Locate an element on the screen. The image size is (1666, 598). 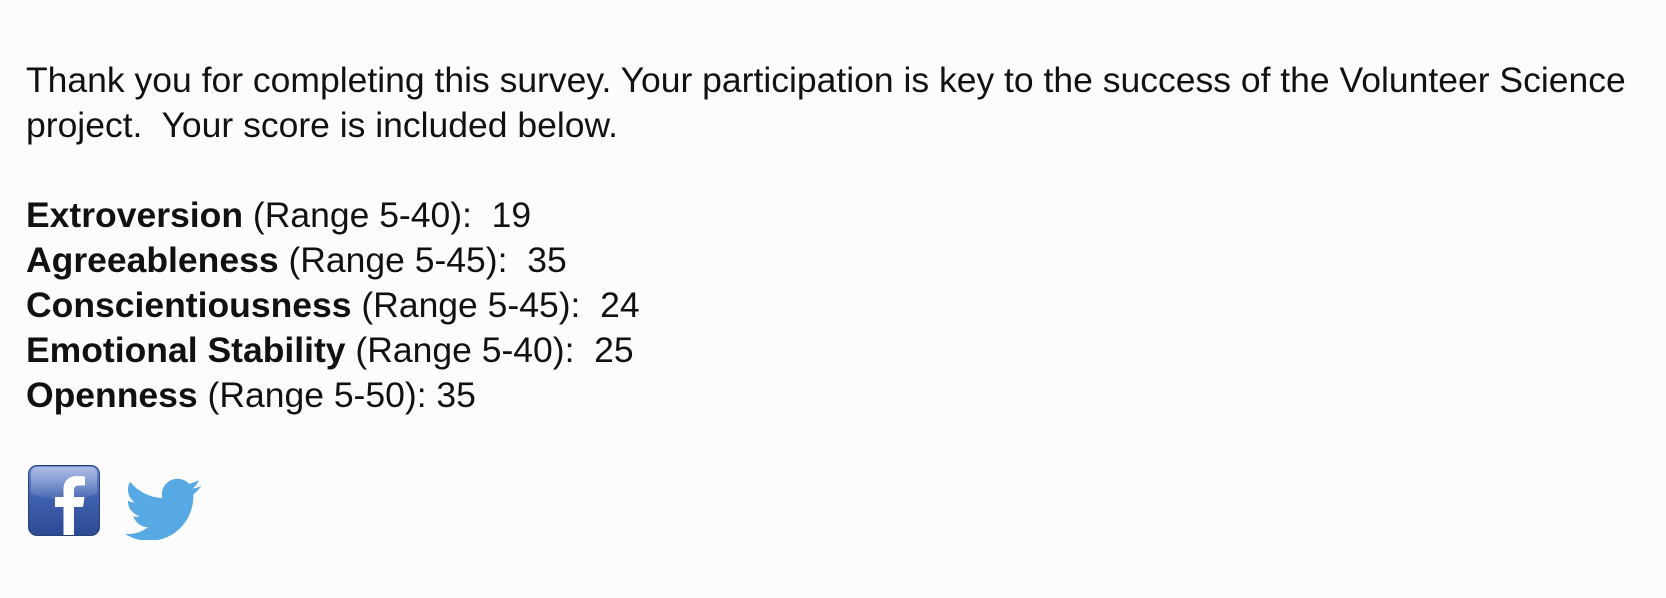
score-row-emotional-stability: Emotional Stability (Range 5-40): 25 is located at coordinates (836, 350).